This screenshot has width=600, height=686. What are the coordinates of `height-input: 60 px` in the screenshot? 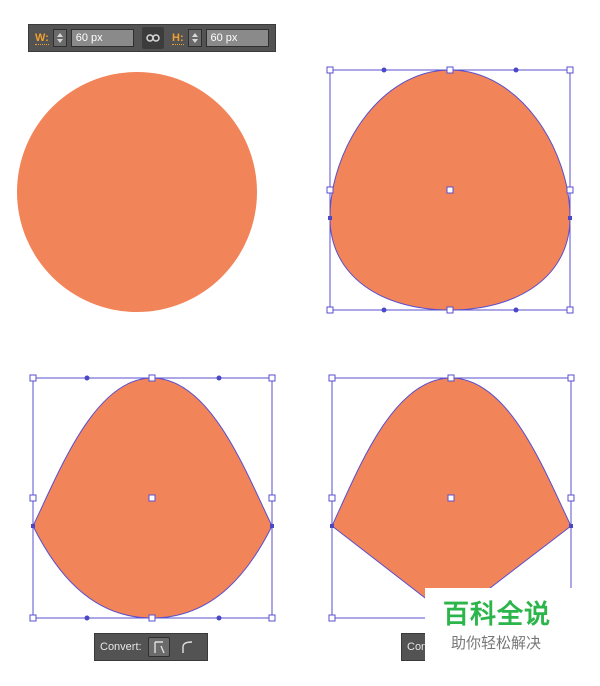 It's located at (237, 38).